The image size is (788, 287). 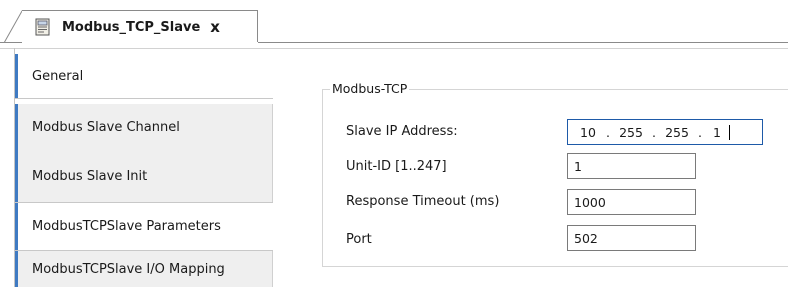 What do you see at coordinates (126, 226) in the screenshot?
I see `nav-item-label: ModbusTCPSlave Parameters` at bounding box center [126, 226].